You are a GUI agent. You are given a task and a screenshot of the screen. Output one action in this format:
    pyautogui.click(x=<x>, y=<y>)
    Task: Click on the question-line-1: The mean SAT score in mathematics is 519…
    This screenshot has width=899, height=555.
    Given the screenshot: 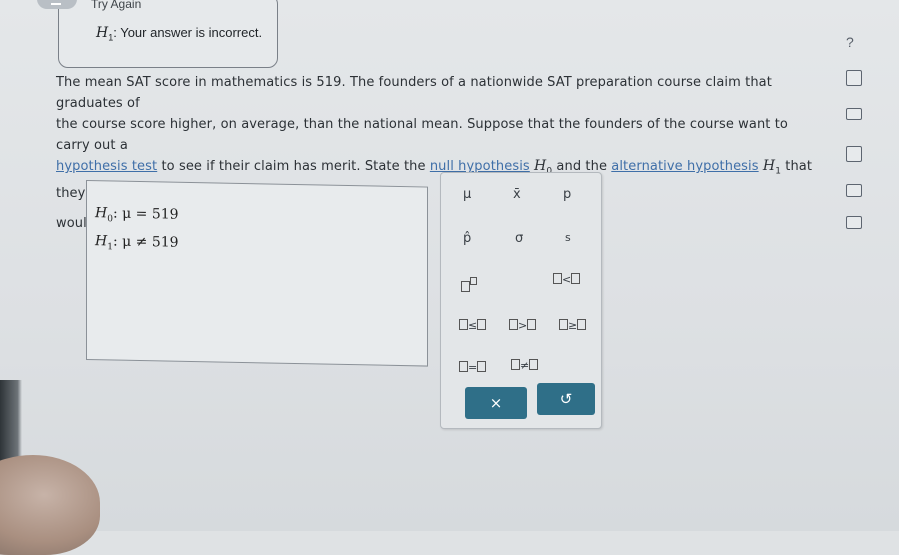 What is the action you would take?
    pyautogui.click(x=414, y=93)
    